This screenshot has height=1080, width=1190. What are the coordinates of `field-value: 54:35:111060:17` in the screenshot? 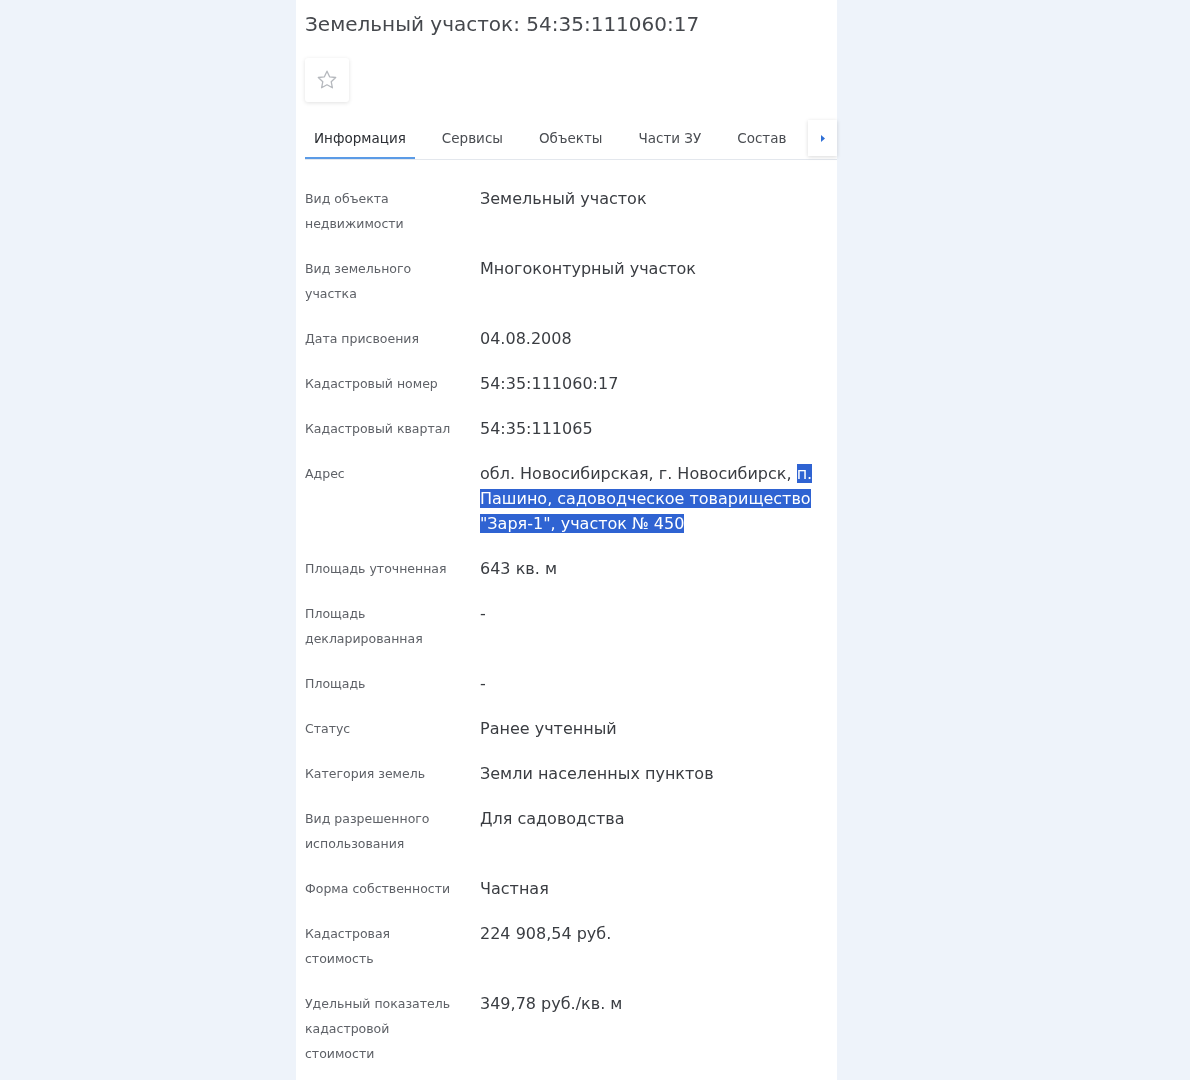 It's located at (550, 384).